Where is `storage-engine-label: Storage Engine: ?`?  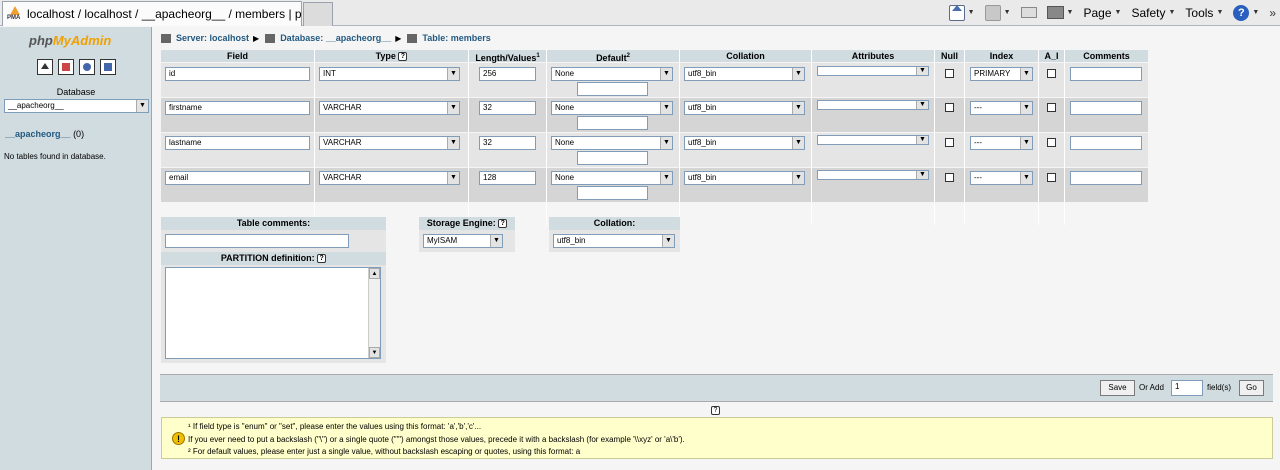
storage-engine-label: Storage Engine: ? is located at coordinates (467, 223).